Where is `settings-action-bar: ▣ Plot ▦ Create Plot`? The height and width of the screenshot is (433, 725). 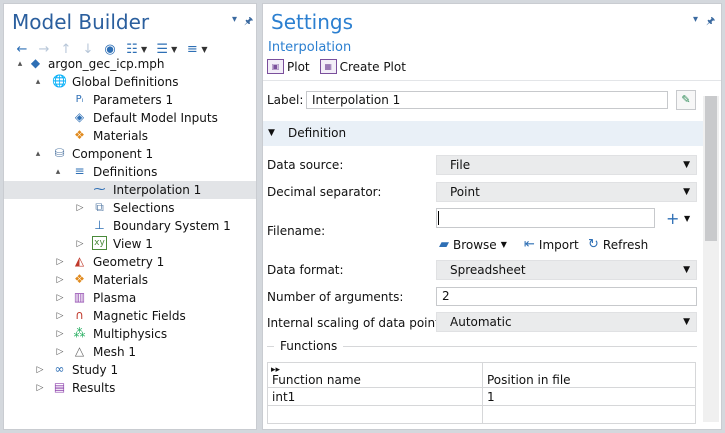 settings-action-bar: ▣ Plot ▦ Create Plot is located at coordinates (336, 66).